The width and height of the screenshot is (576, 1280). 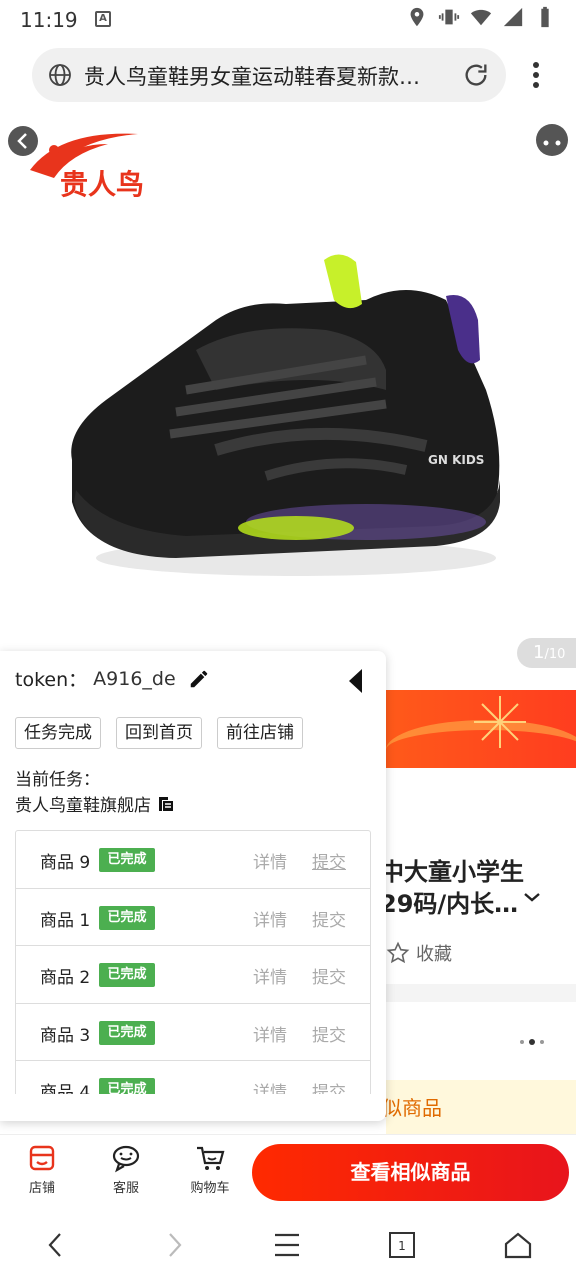 I want to click on cart-button: 购物车, so click(x=210, y=1169).